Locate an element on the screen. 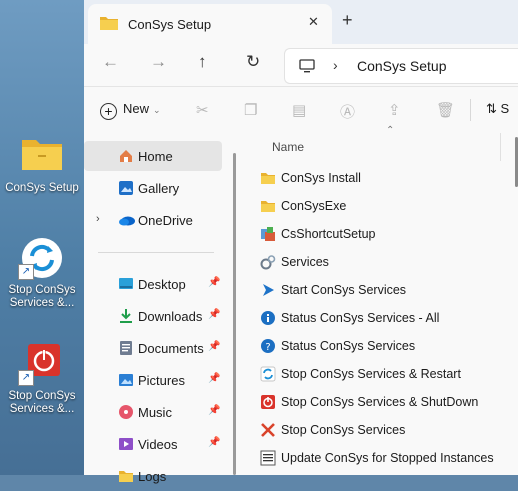  sidebar-item-gallery: Gallery is located at coordinates (153, 188).